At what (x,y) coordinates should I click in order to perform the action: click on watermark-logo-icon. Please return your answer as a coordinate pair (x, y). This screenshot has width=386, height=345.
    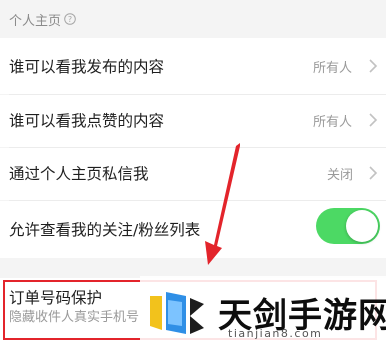
    Looking at the image, I should click on (177, 313).